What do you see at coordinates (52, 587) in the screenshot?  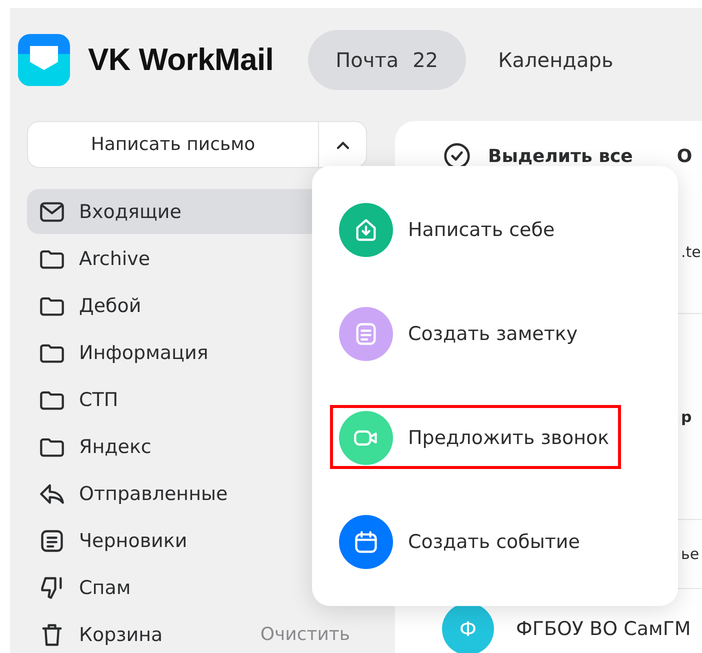 I see `thumbs-down-icon` at bounding box center [52, 587].